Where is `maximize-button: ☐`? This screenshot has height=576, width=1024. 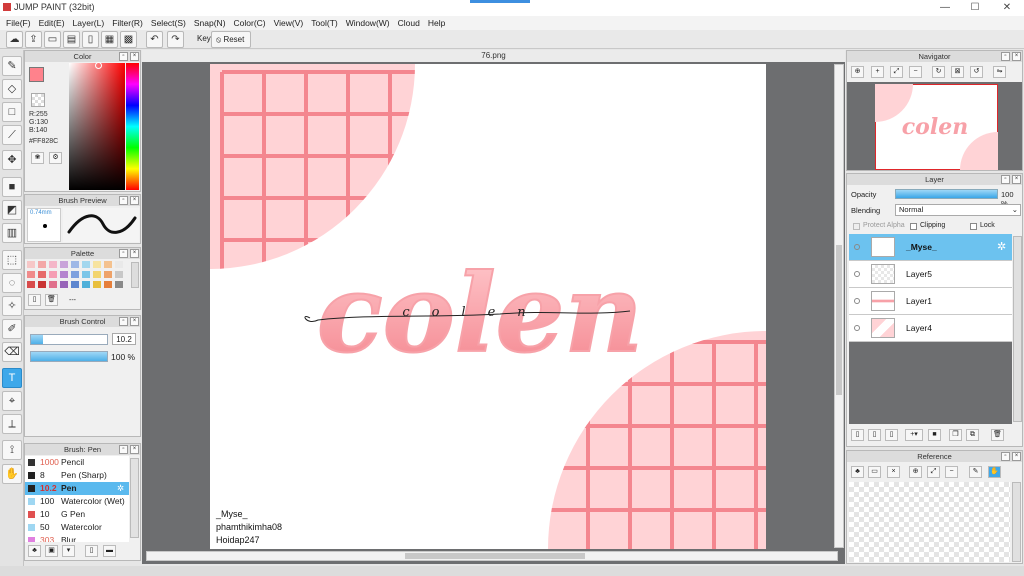 maximize-button: ☐ is located at coordinates (975, 8).